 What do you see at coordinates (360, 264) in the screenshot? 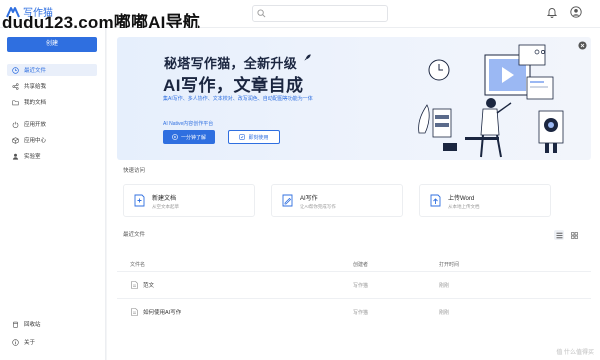
I see `column-header-creator: 创建者` at bounding box center [360, 264].